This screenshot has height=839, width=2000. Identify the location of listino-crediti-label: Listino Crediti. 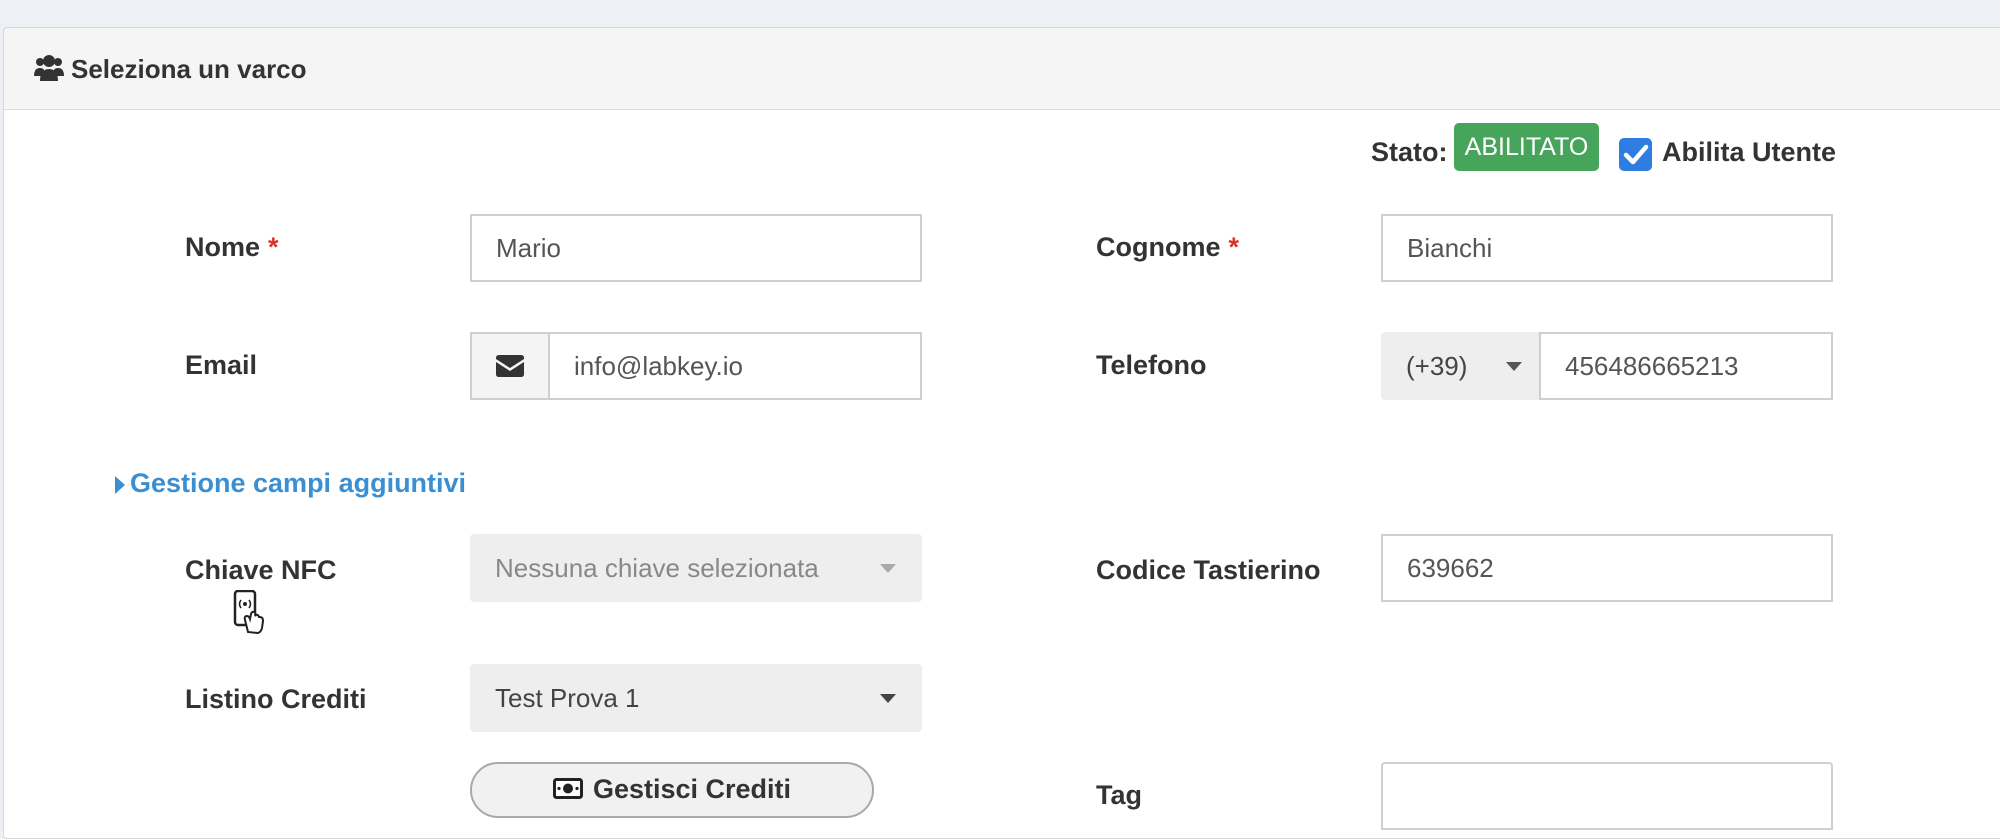
(276, 699).